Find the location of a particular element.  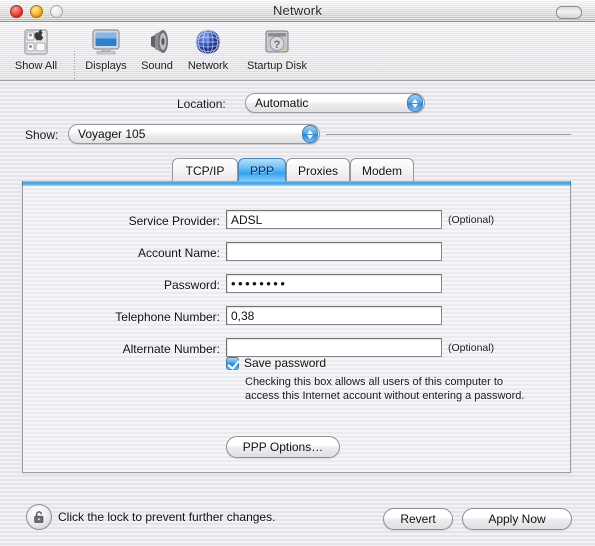

location-label: Location: is located at coordinates (201, 104).